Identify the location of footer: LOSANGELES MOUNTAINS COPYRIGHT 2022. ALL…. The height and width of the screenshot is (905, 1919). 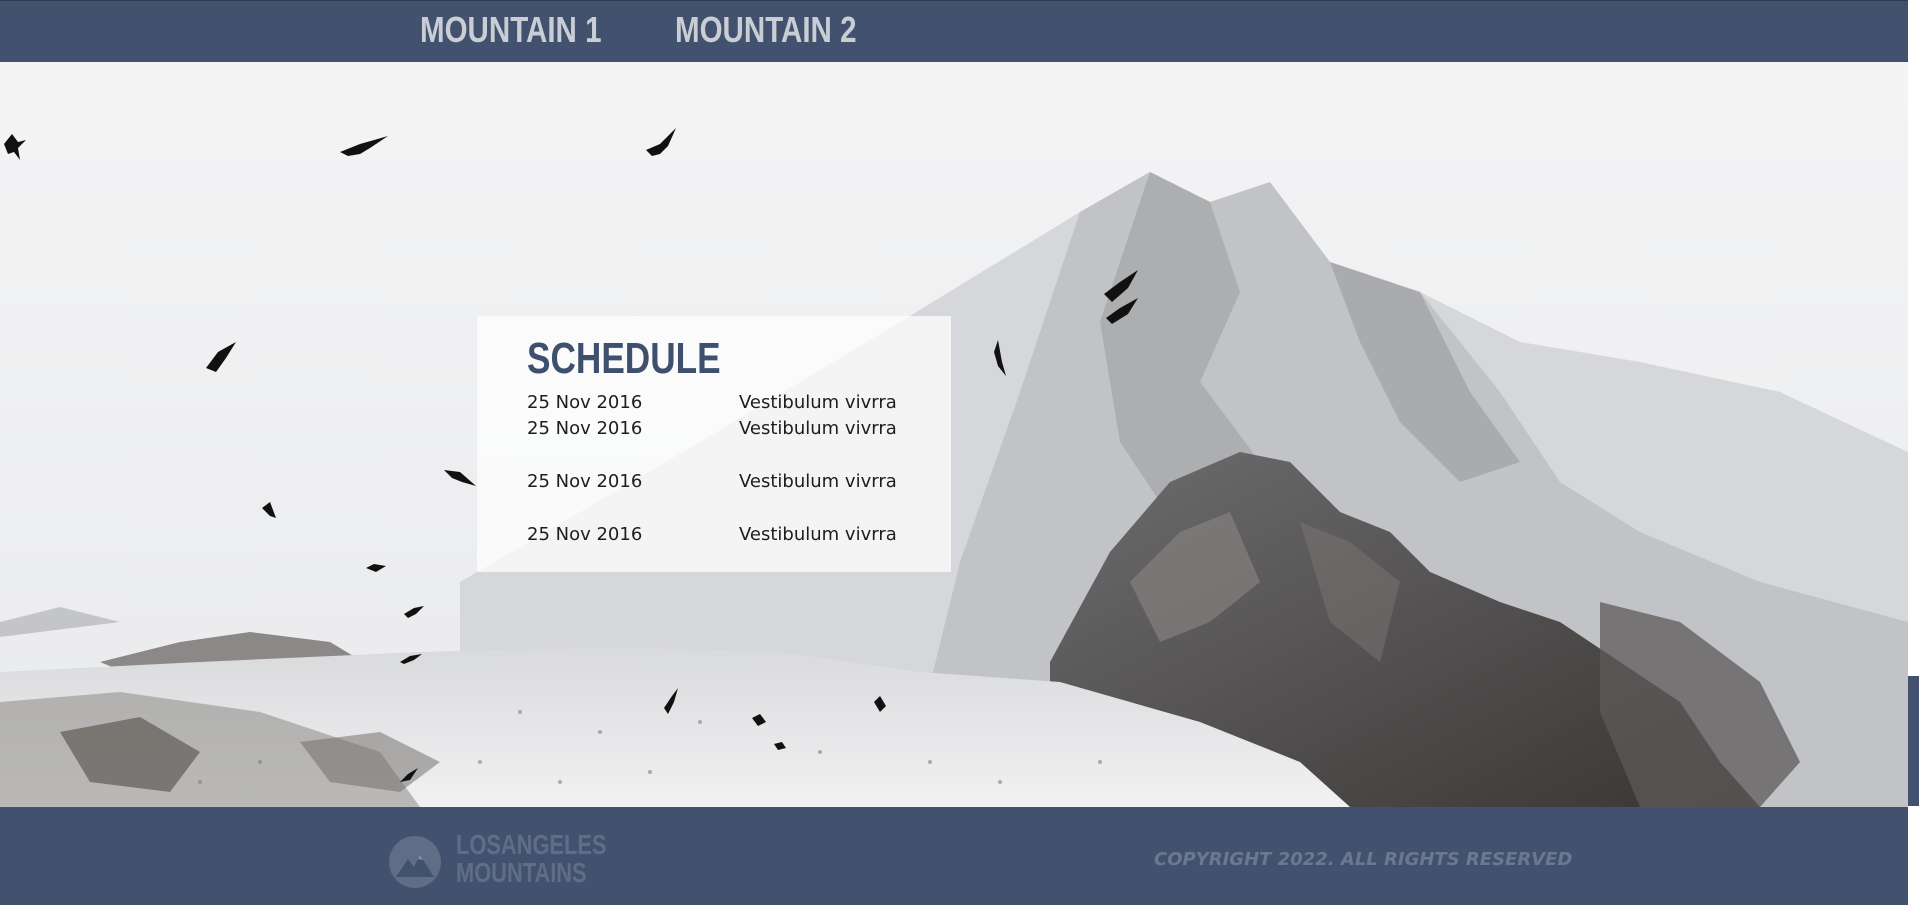
(954, 856).